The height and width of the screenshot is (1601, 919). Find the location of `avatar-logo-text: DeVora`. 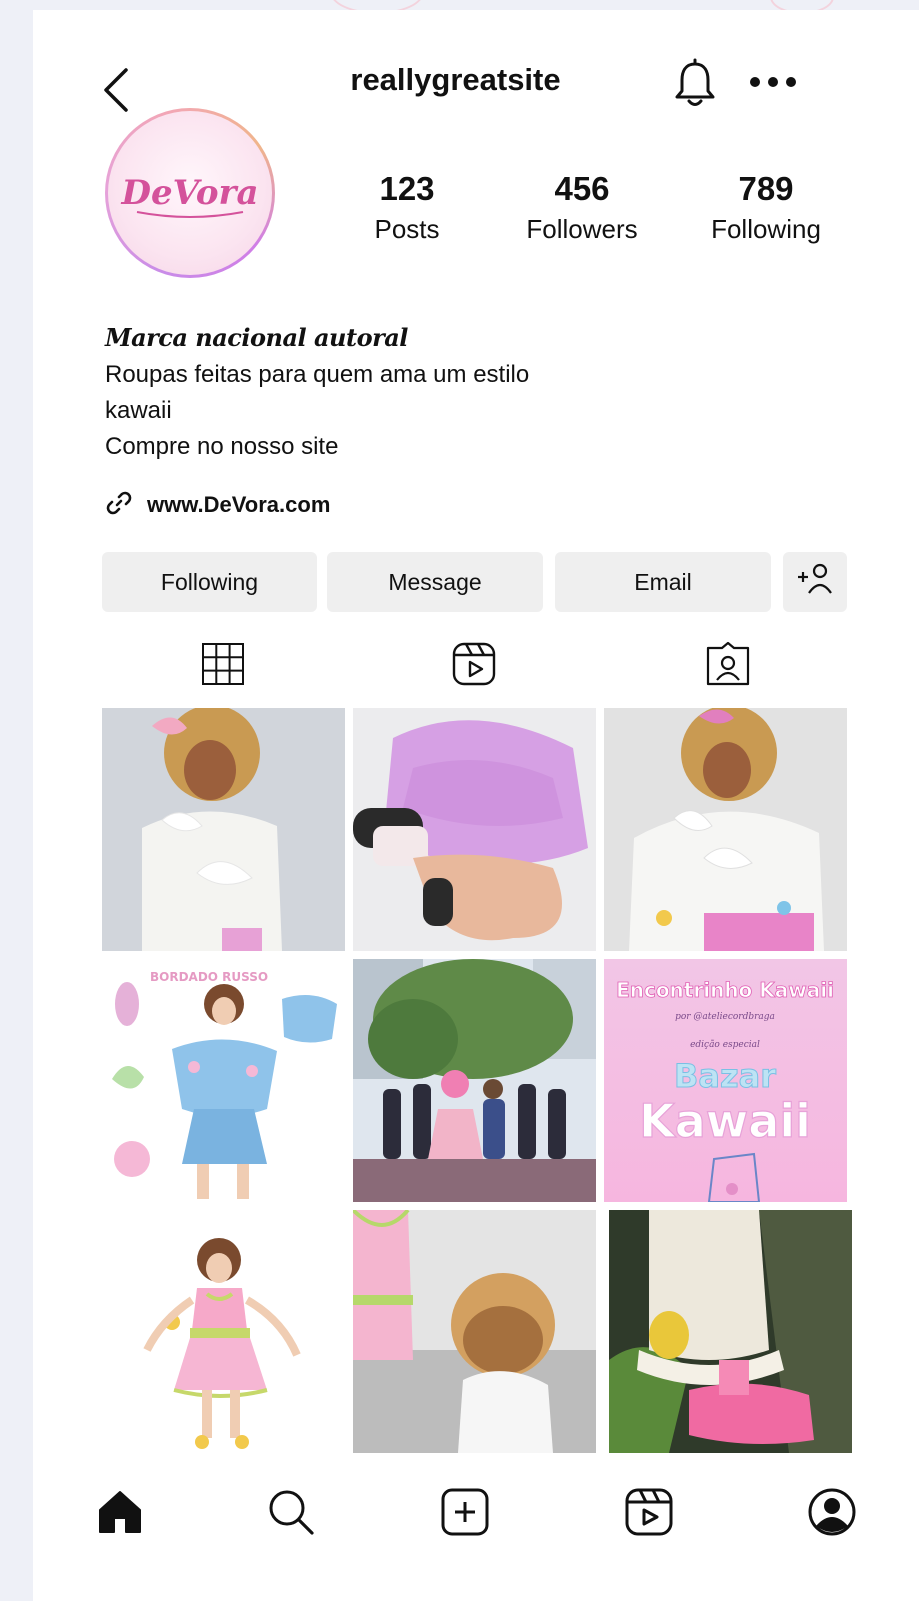

avatar-logo-text: DeVora is located at coordinates (190, 193).